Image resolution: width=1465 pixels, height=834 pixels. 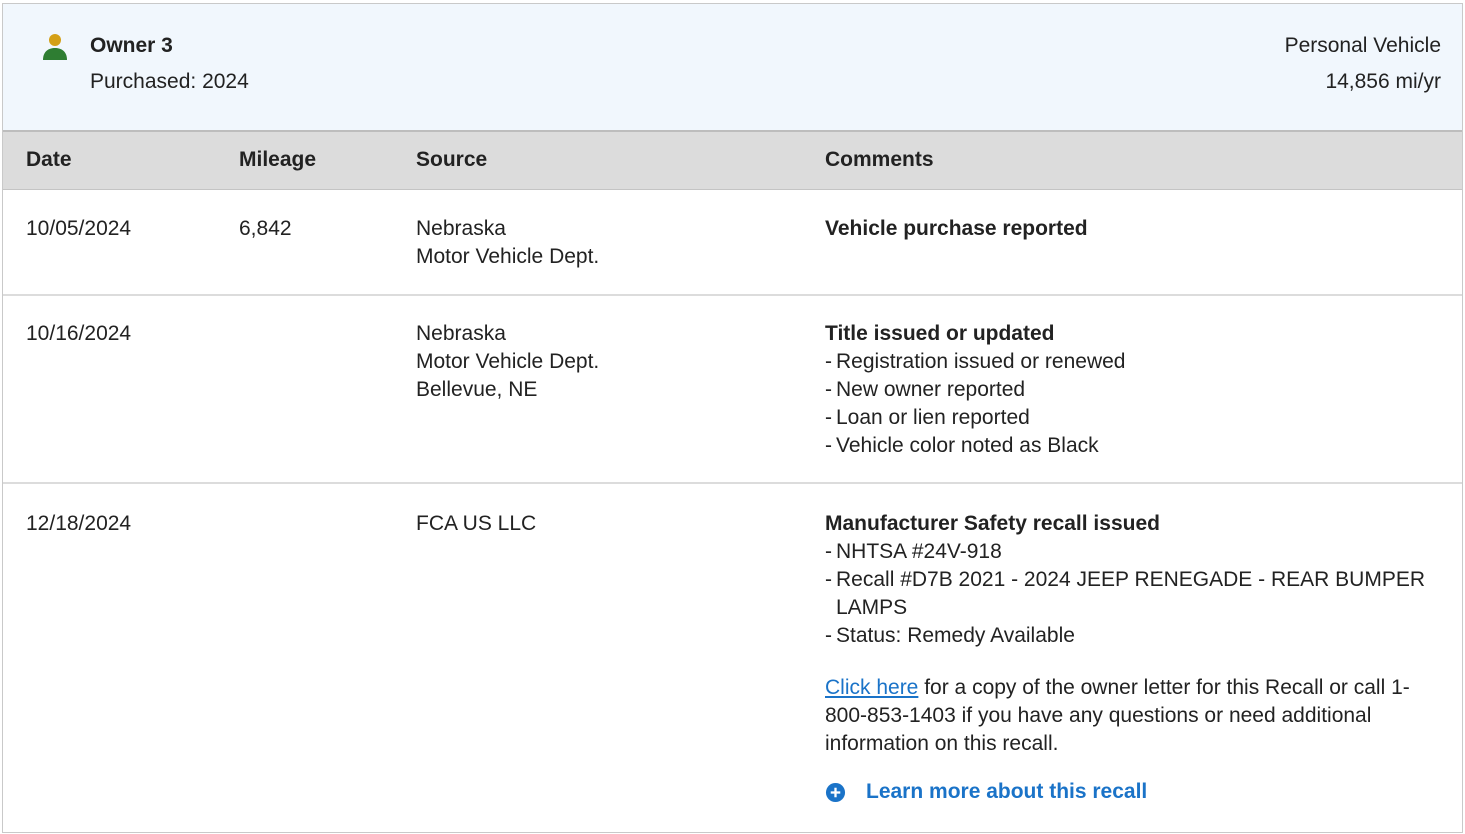 I want to click on comment-item: - Registration issued or renewed, so click(x=975, y=361).